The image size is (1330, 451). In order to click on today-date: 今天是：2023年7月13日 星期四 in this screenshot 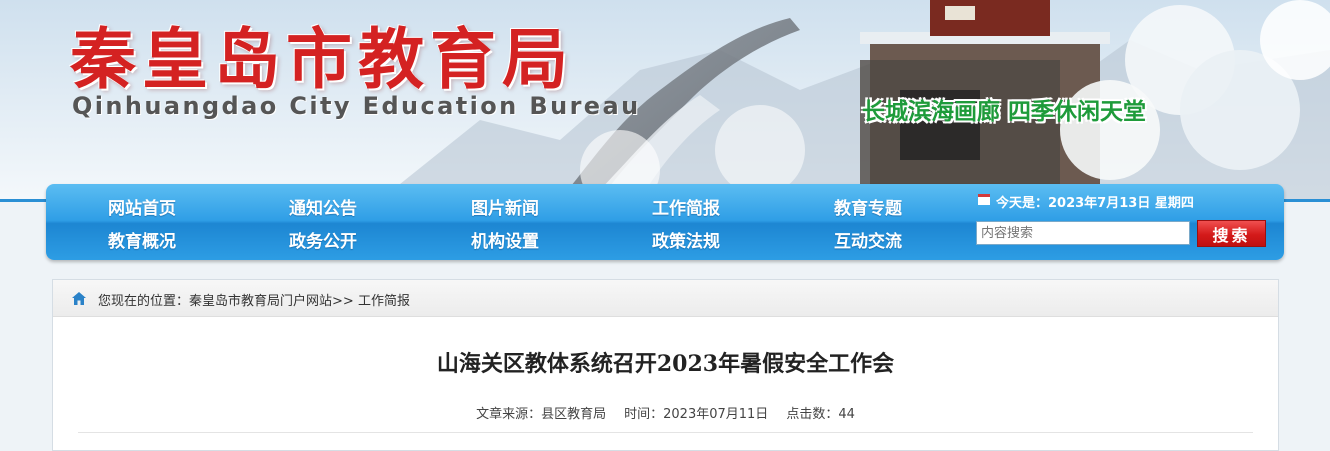, I will do `click(1095, 203)`.